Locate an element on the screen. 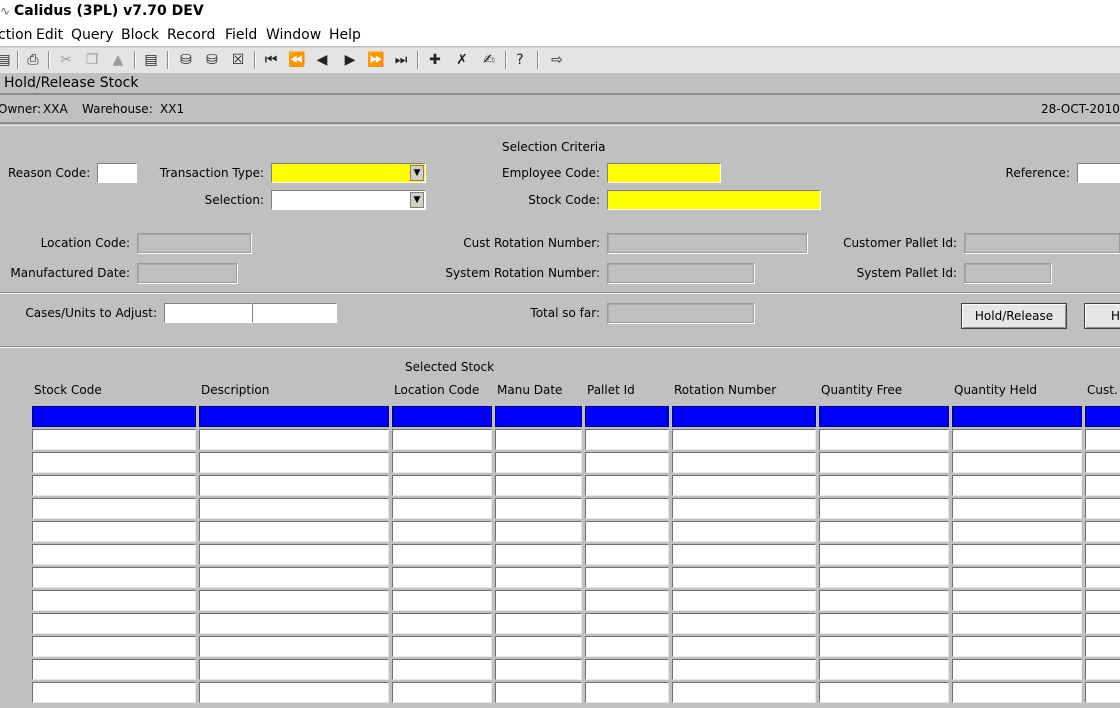  previous-record-icon: ◀ is located at coordinates (322, 60).